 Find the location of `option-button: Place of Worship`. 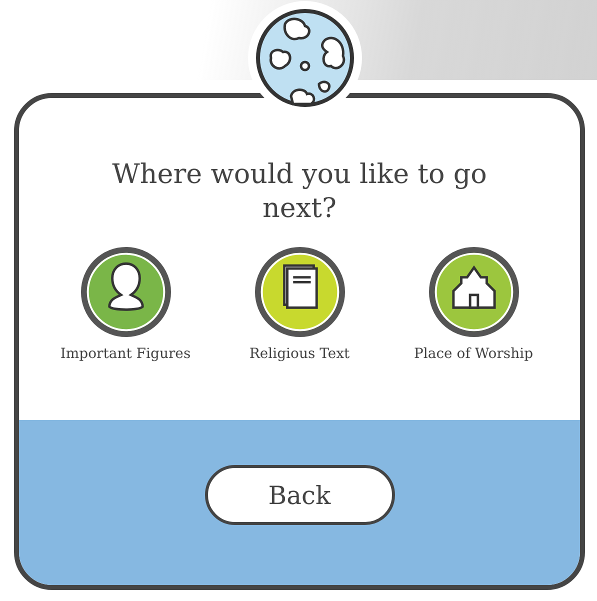

option-button: Place of Worship is located at coordinates (474, 304).